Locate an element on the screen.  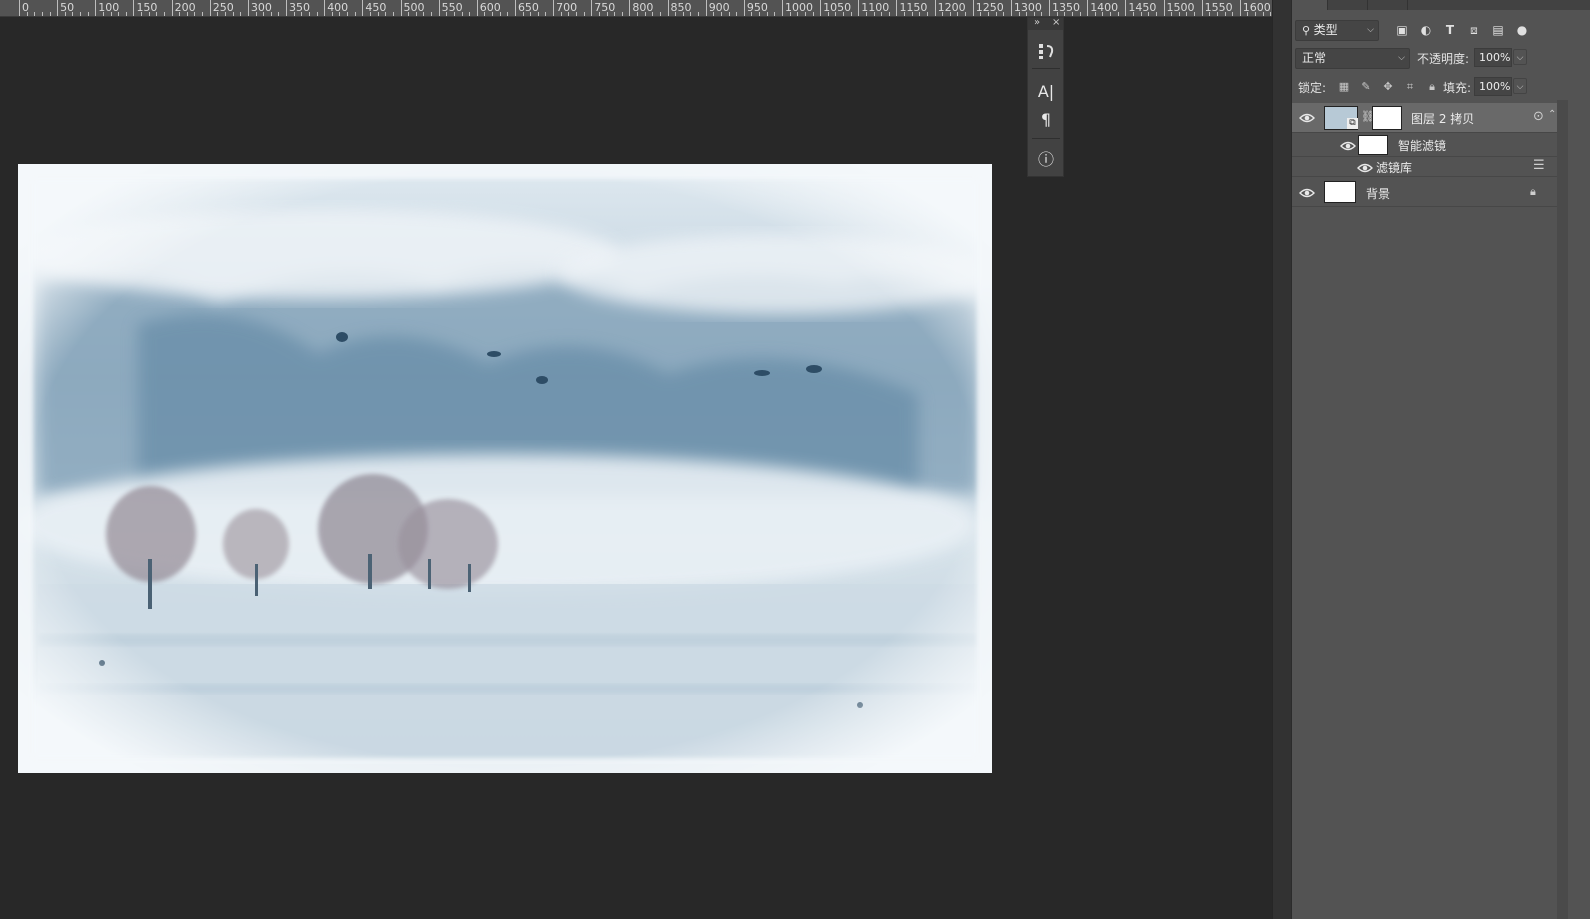
smart-filter-row: 智能滤镜 is located at coordinates (1425, 145).